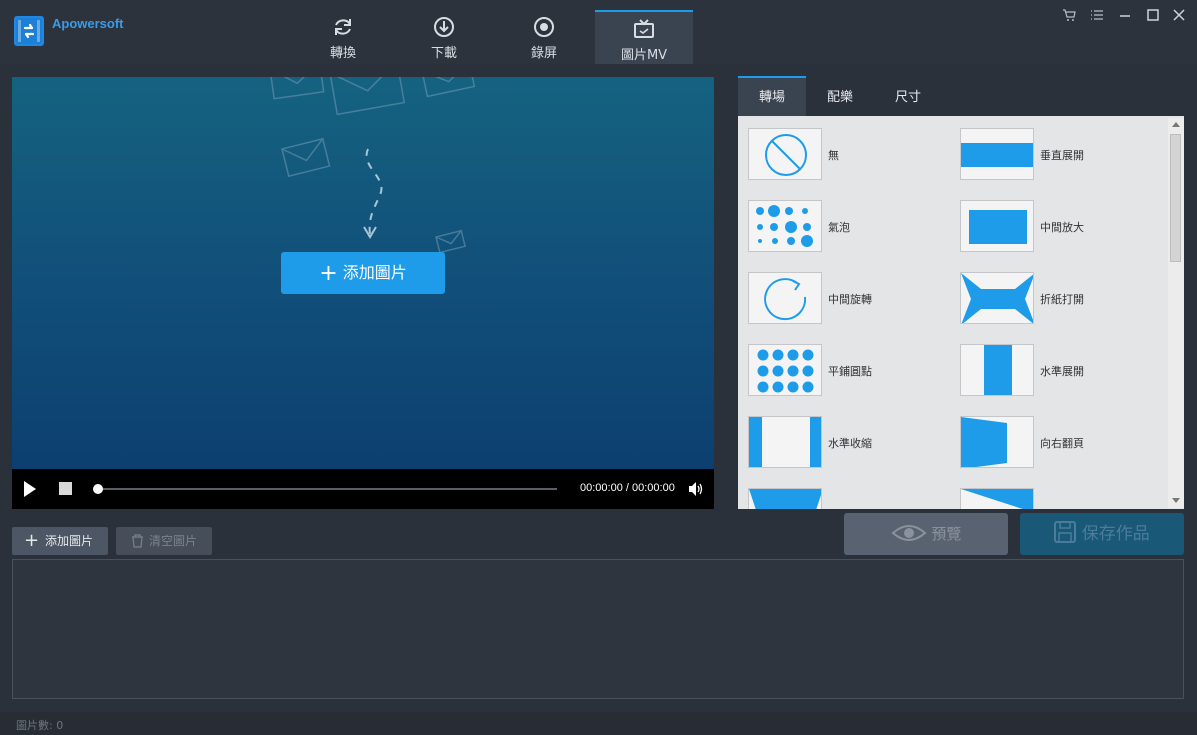 The image size is (1197, 735). What do you see at coordinates (30, 489) in the screenshot?
I see `play-icon` at bounding box center [30, 489].